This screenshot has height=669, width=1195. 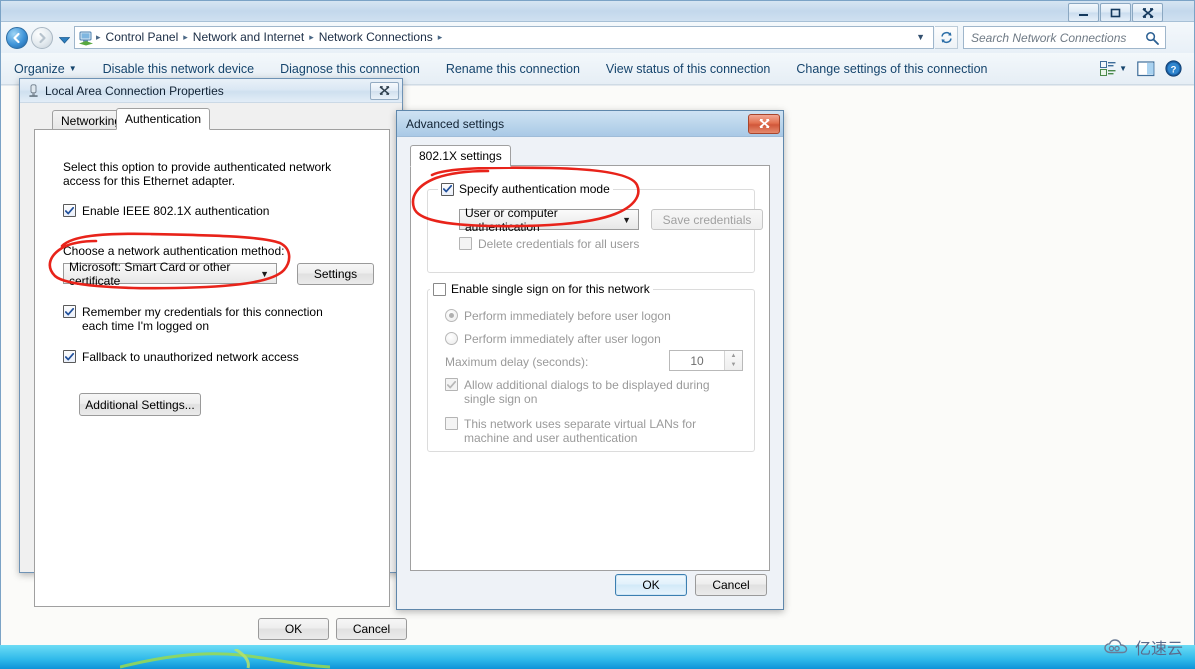 I want to click on window-titlebar, so click(x=597, y=11).